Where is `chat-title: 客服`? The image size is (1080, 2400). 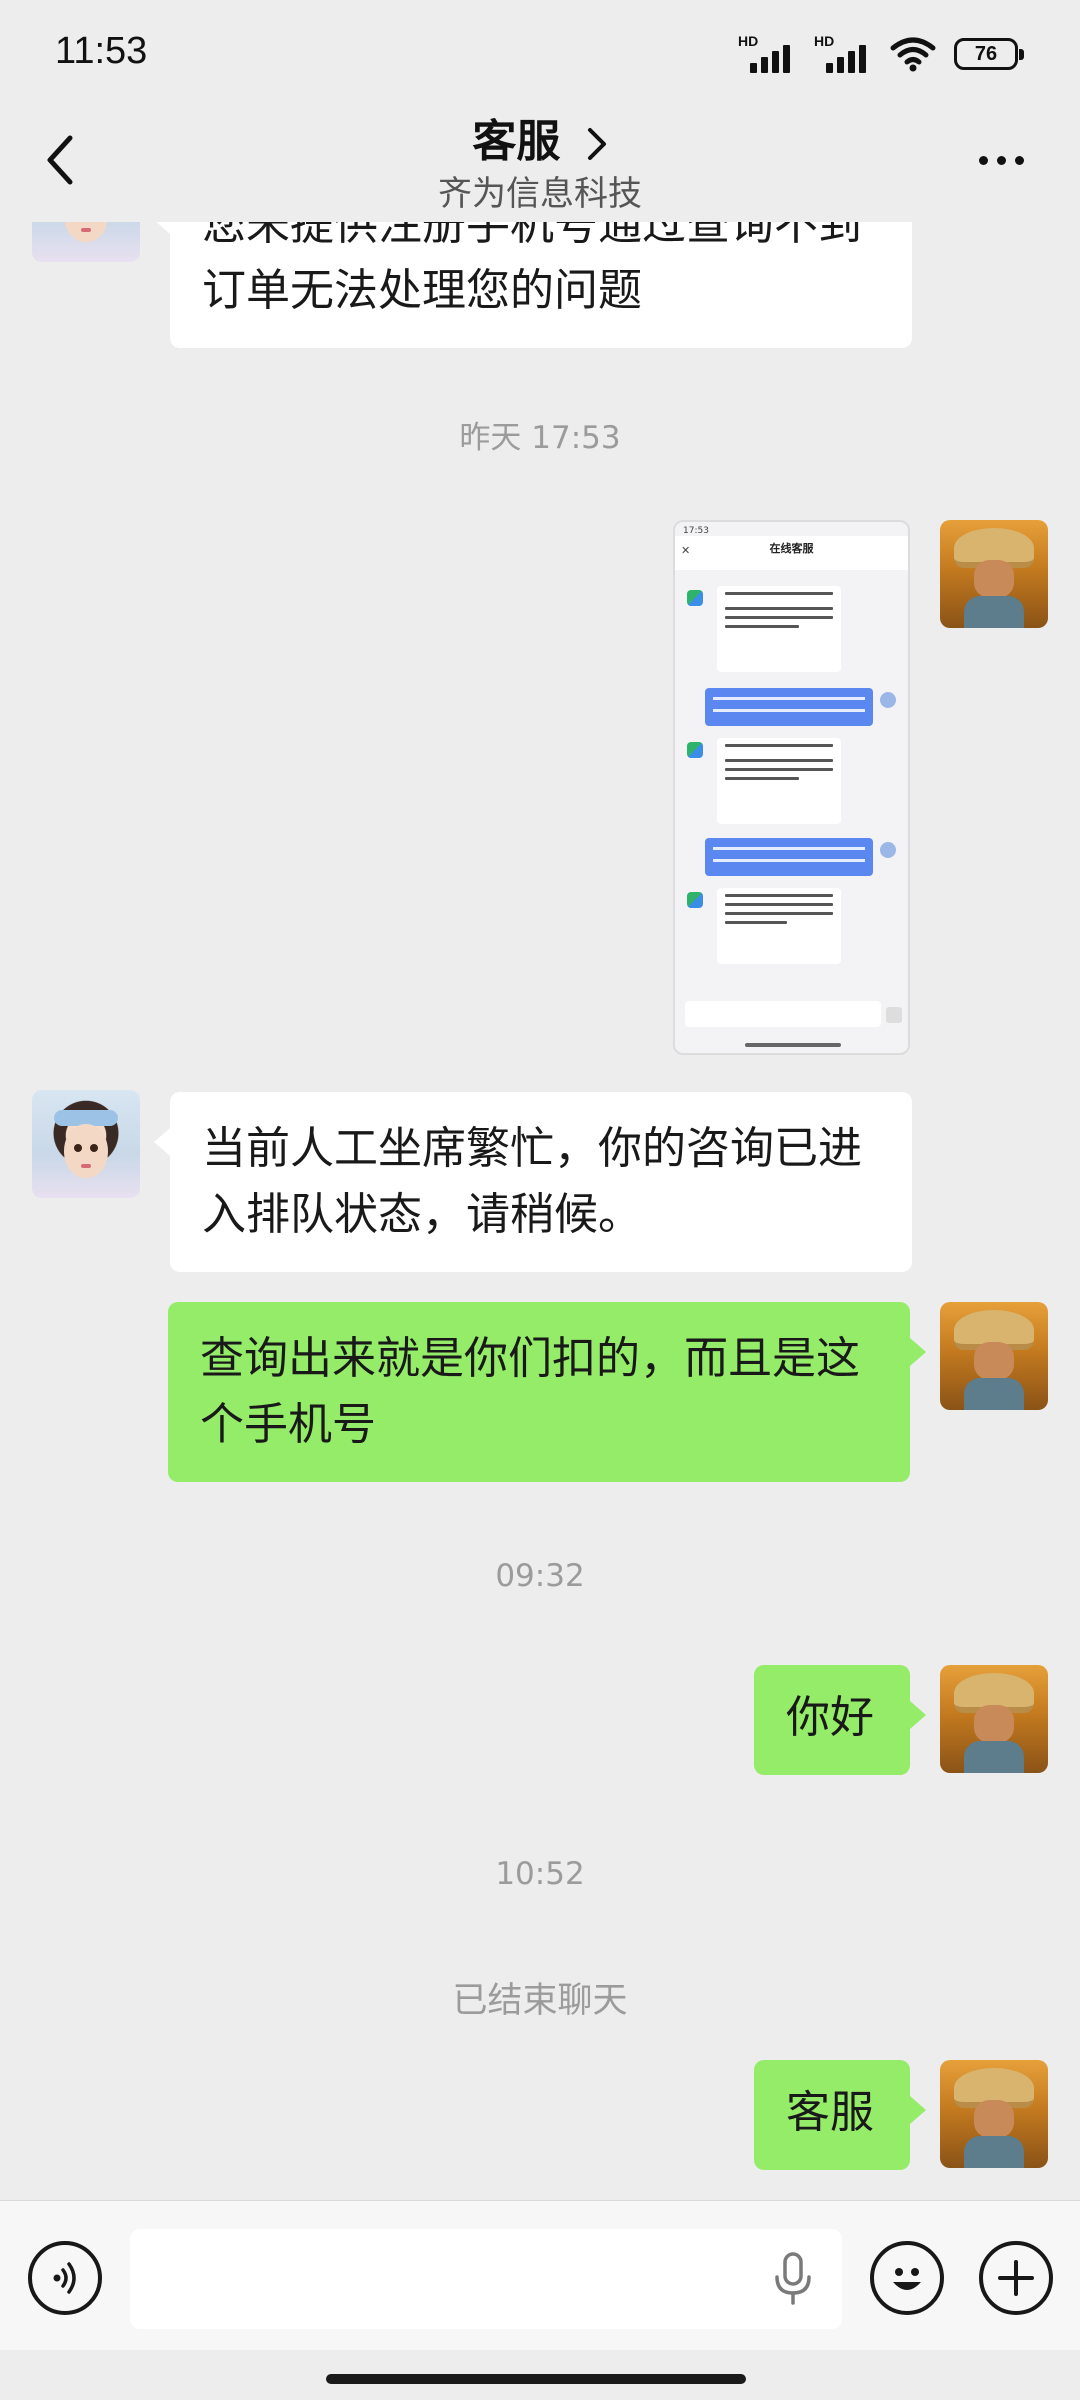 chat-title: 客服 is located at coordinates (540, 137).